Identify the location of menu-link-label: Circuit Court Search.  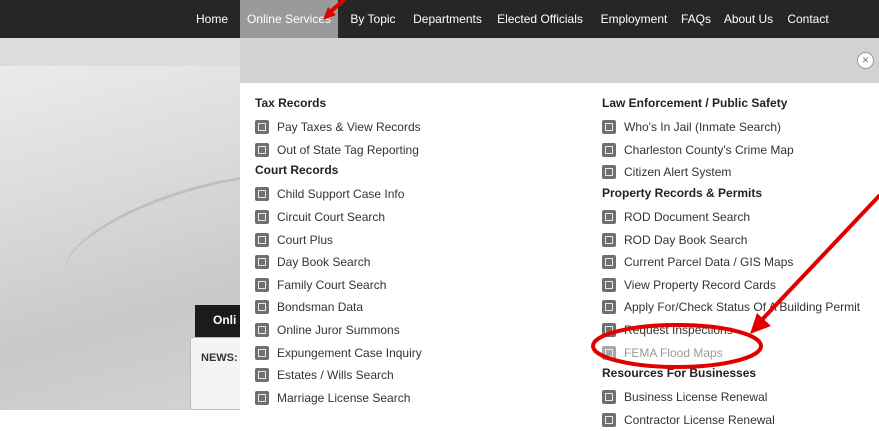
(331, 217).